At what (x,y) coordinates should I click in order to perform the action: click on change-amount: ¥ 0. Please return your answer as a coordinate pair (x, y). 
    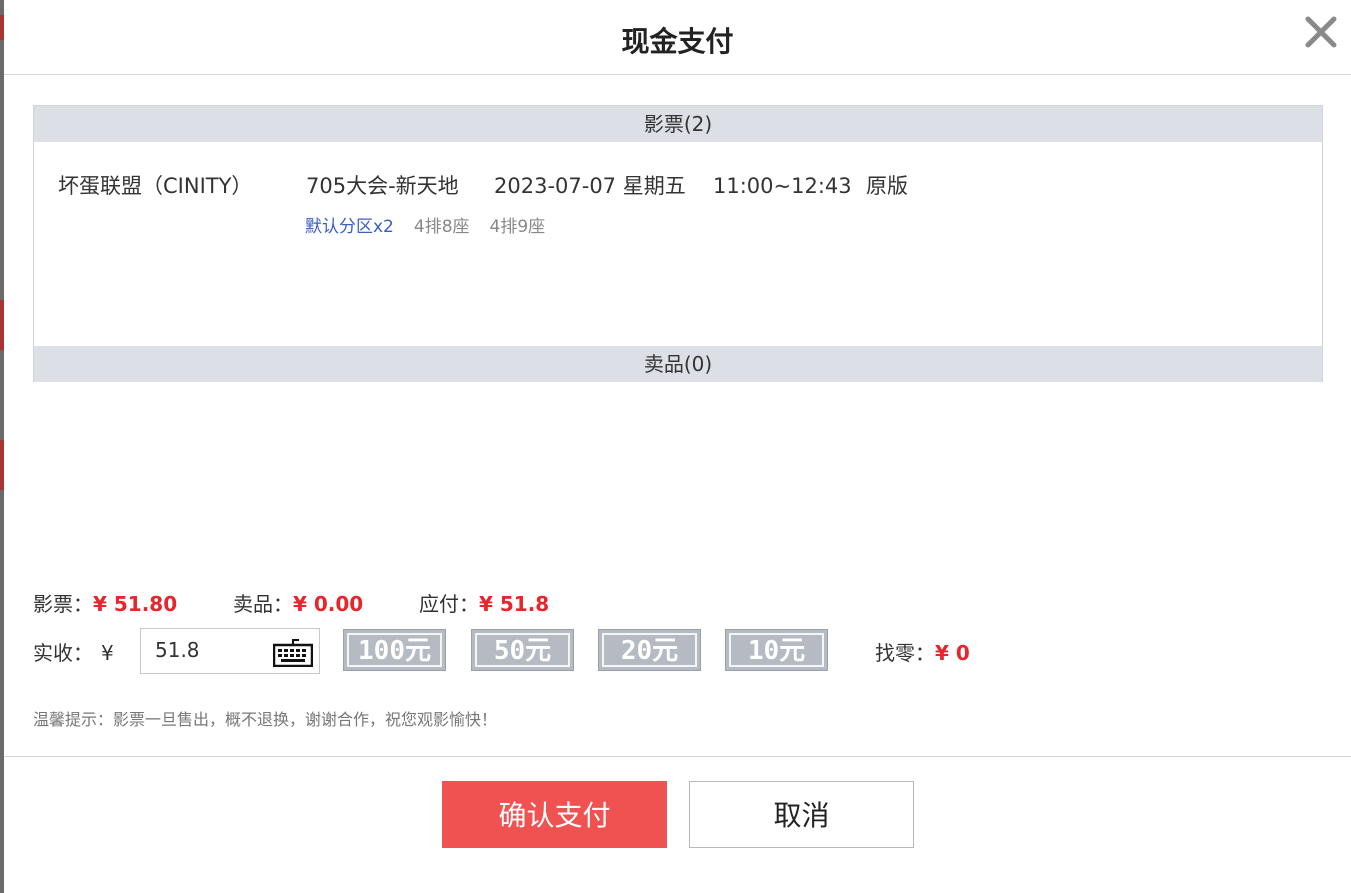
    Looking at the image, I should click on (952, 653).